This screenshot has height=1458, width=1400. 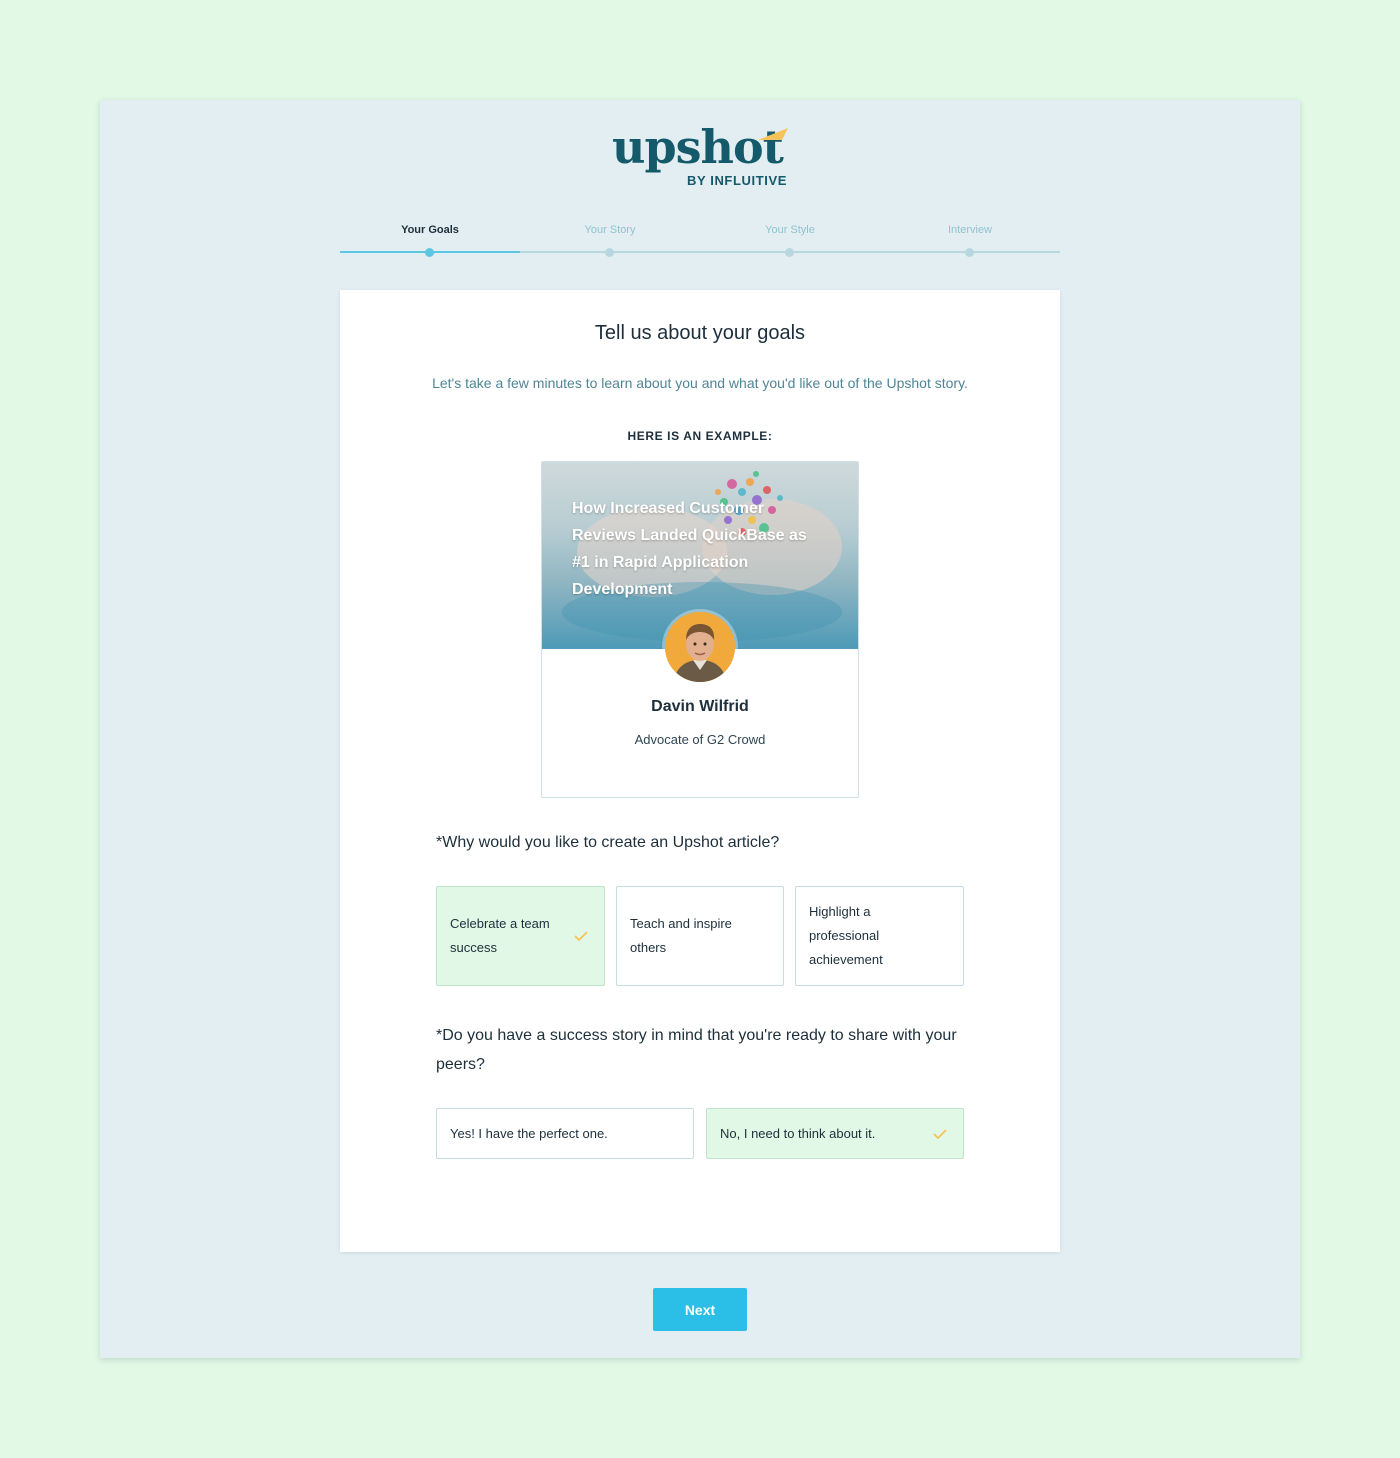 What do you see at coordinates (970, 239) in the screenshot?
I see `step-interview: Interview` at bounding box center [970, 239].